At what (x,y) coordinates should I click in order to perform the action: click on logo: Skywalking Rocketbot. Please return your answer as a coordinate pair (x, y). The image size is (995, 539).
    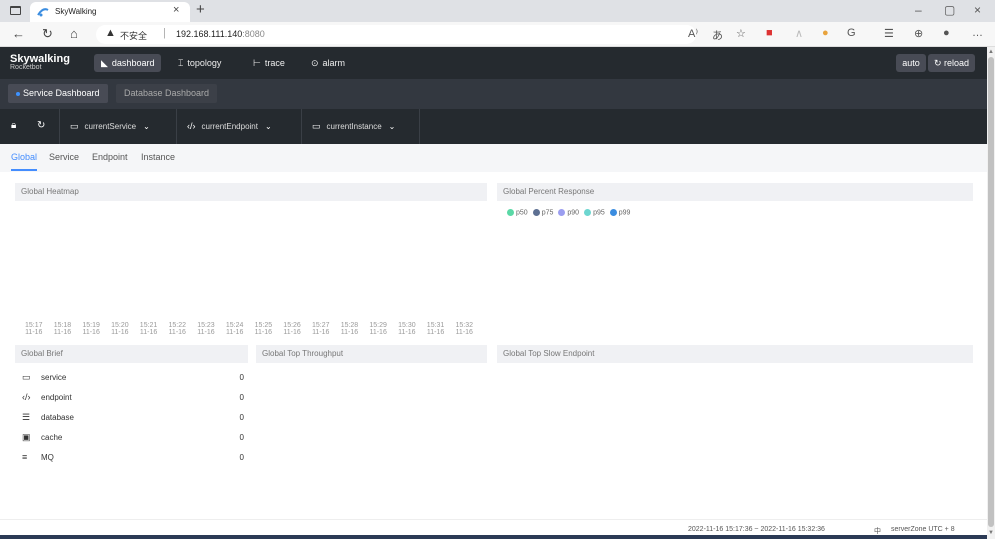
    Looking at the image, I should click on (40, 62).